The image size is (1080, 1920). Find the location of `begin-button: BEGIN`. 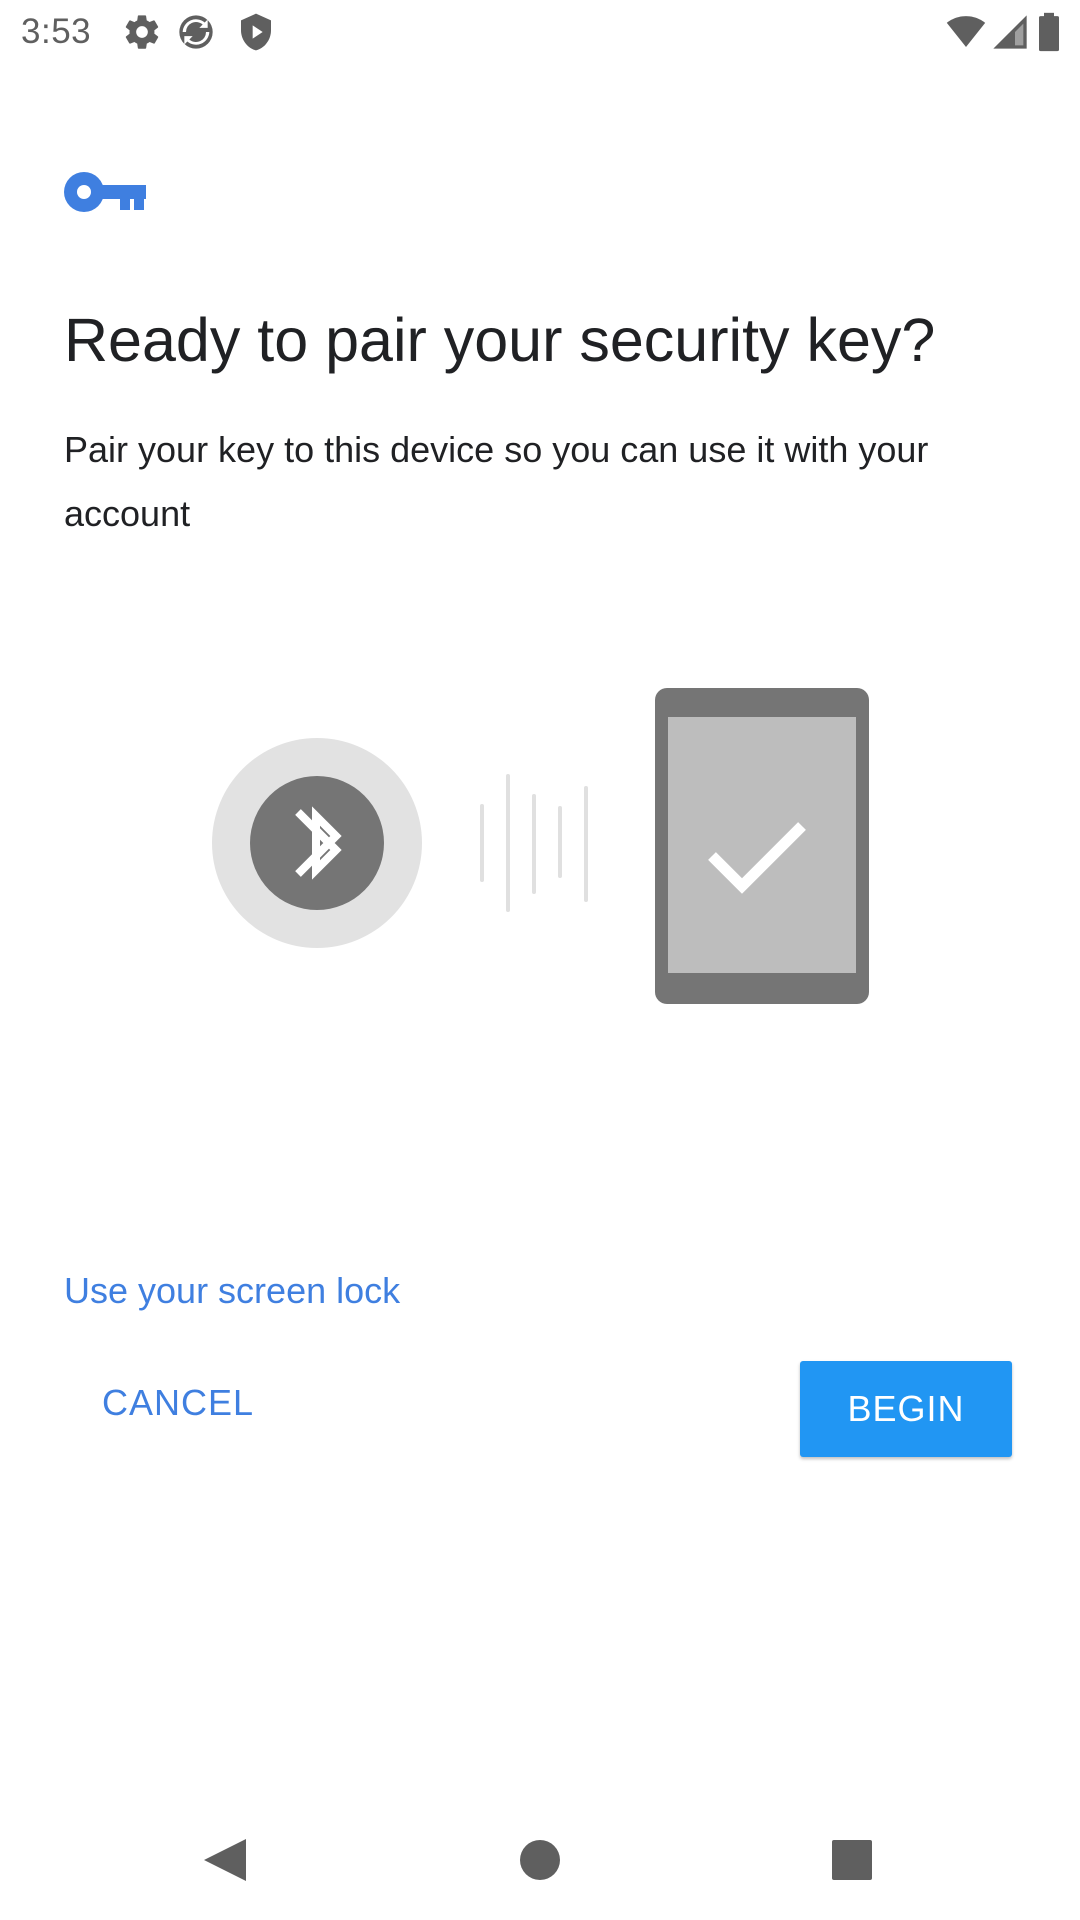

begin-button: BEGIN is located at coordinates (906, 1409).